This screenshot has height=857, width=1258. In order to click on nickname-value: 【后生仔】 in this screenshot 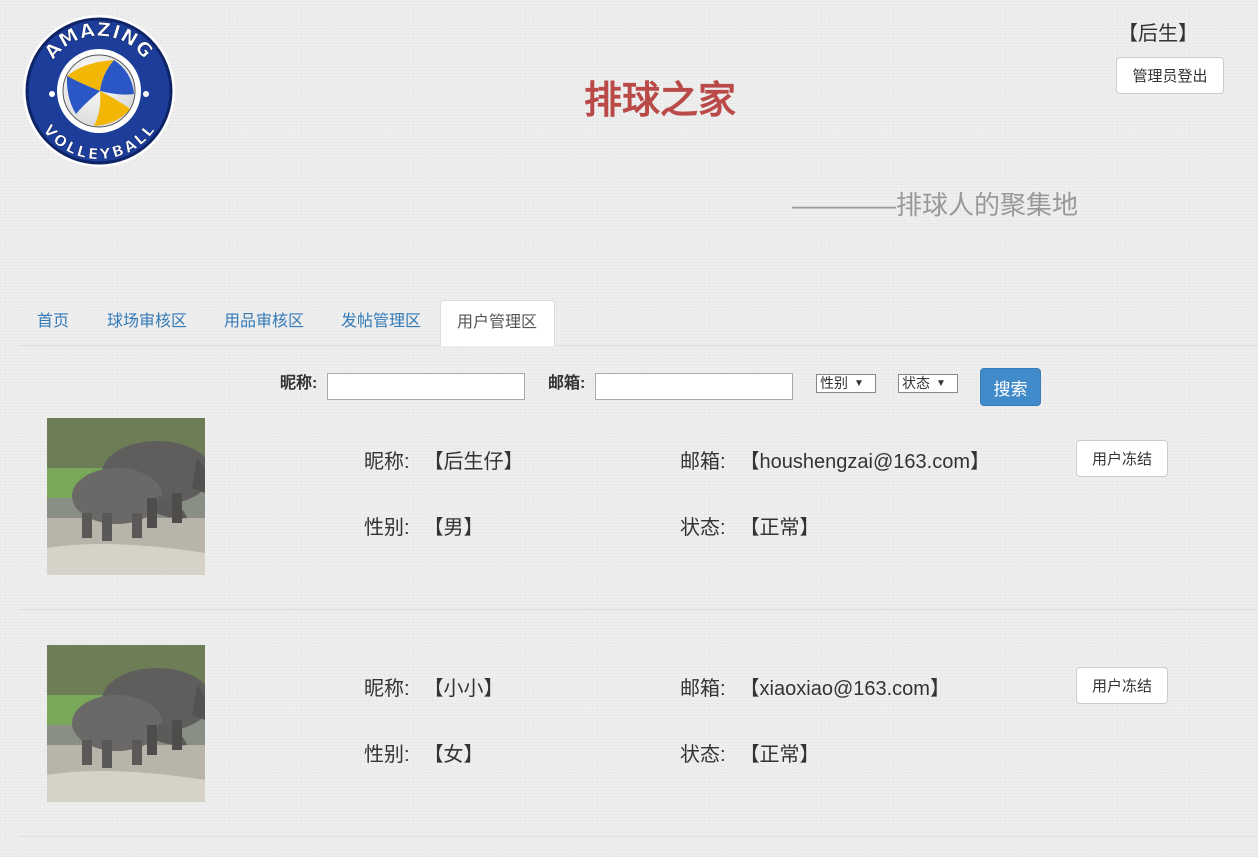, I will do `click(473, 462)`.